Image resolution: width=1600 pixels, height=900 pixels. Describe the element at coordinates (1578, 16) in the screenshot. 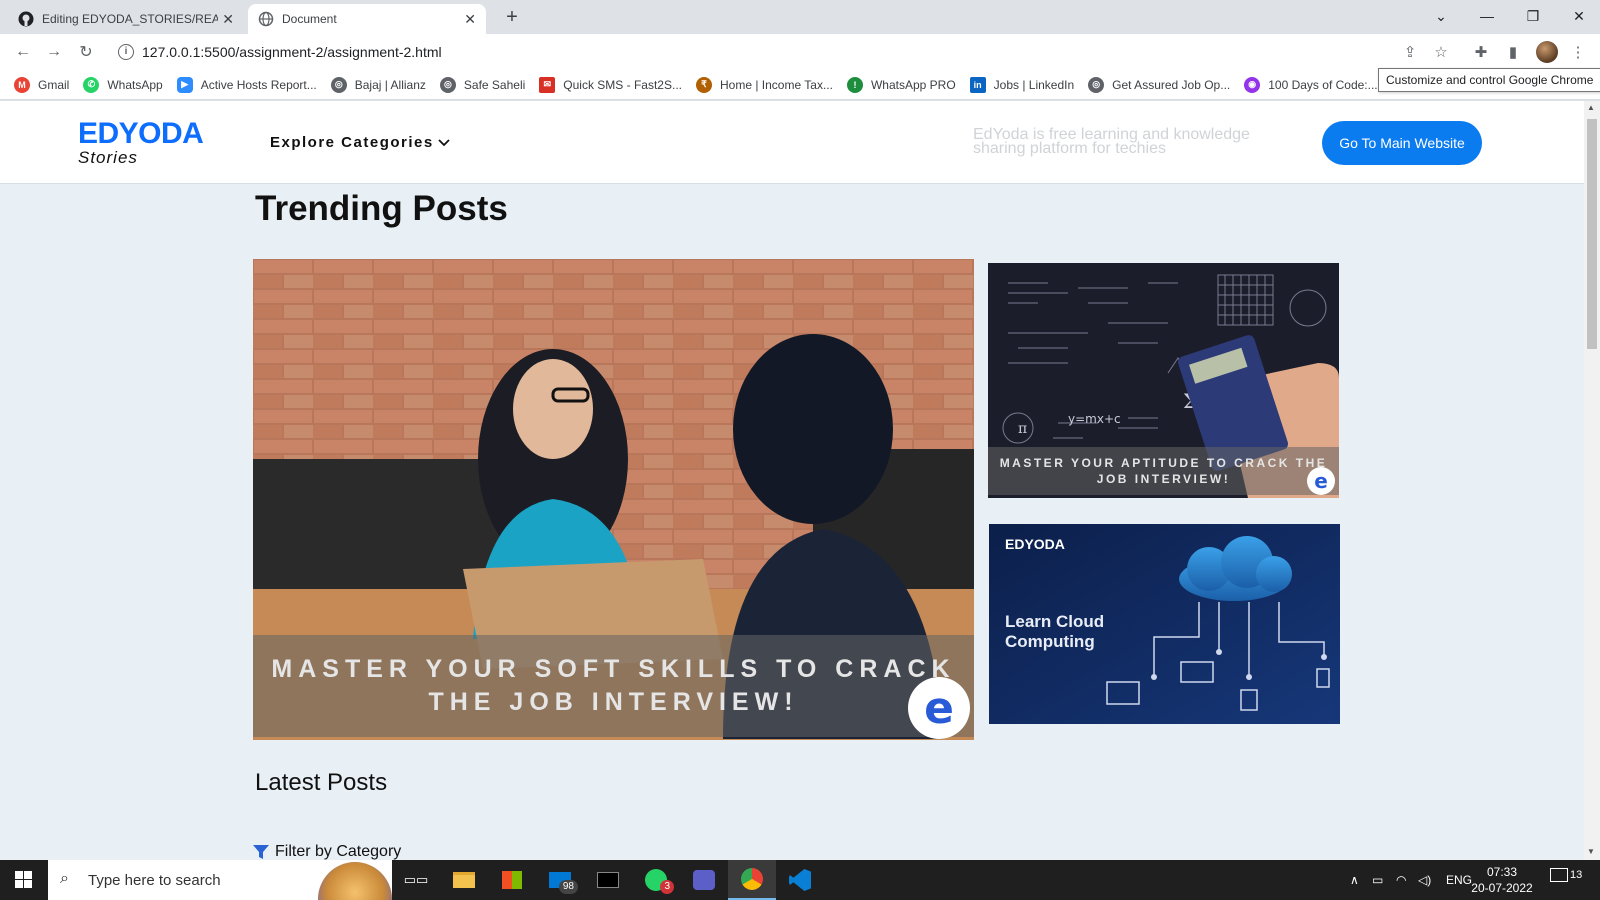

I see `close-window-icon: ✕` at that location.